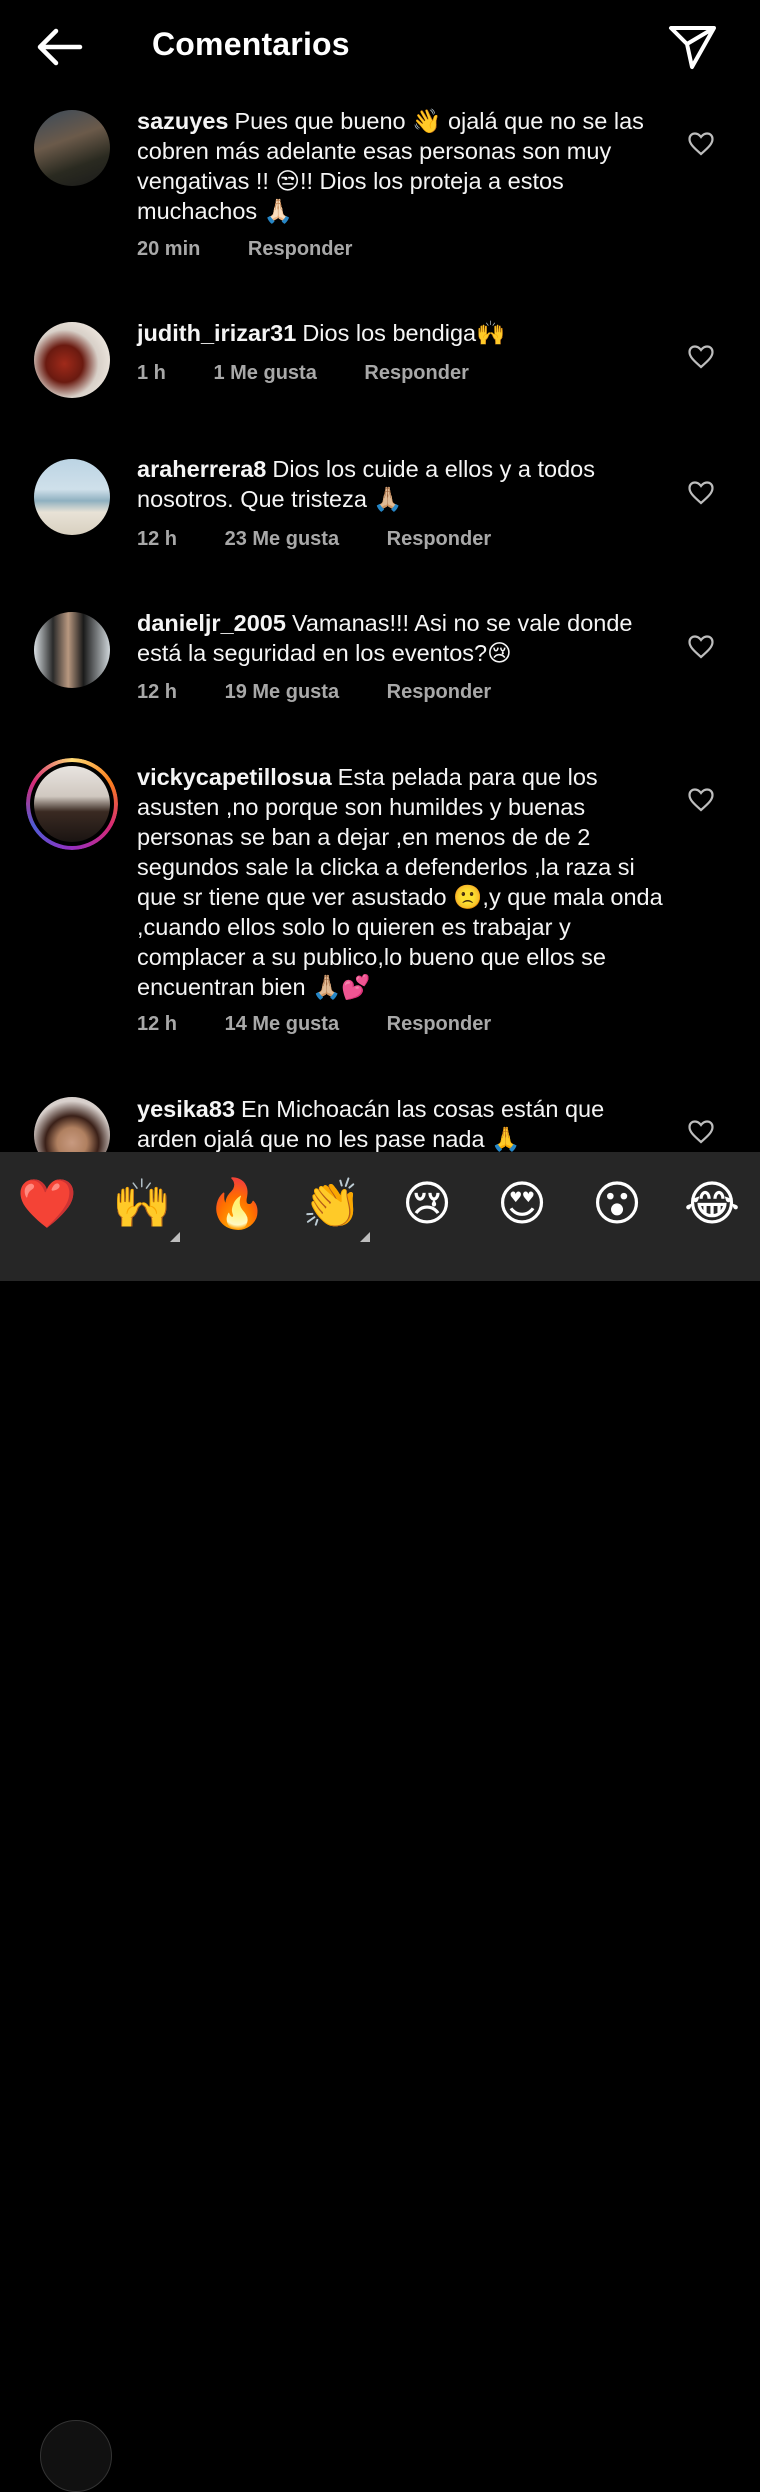 This screenshot has height=2492, width=760. I want to click on share-button, so click(693, 47).